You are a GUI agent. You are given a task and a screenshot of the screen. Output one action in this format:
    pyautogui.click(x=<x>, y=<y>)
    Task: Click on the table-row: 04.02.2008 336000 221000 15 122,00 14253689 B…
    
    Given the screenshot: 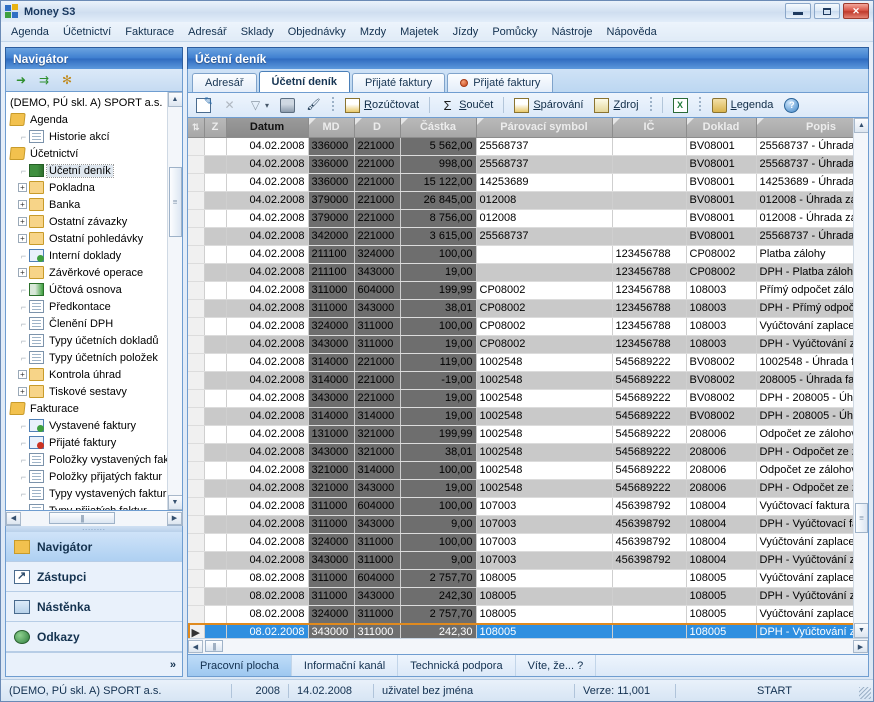 What is the action you would take?
    pyautogui.click(x=520, y=182)
    